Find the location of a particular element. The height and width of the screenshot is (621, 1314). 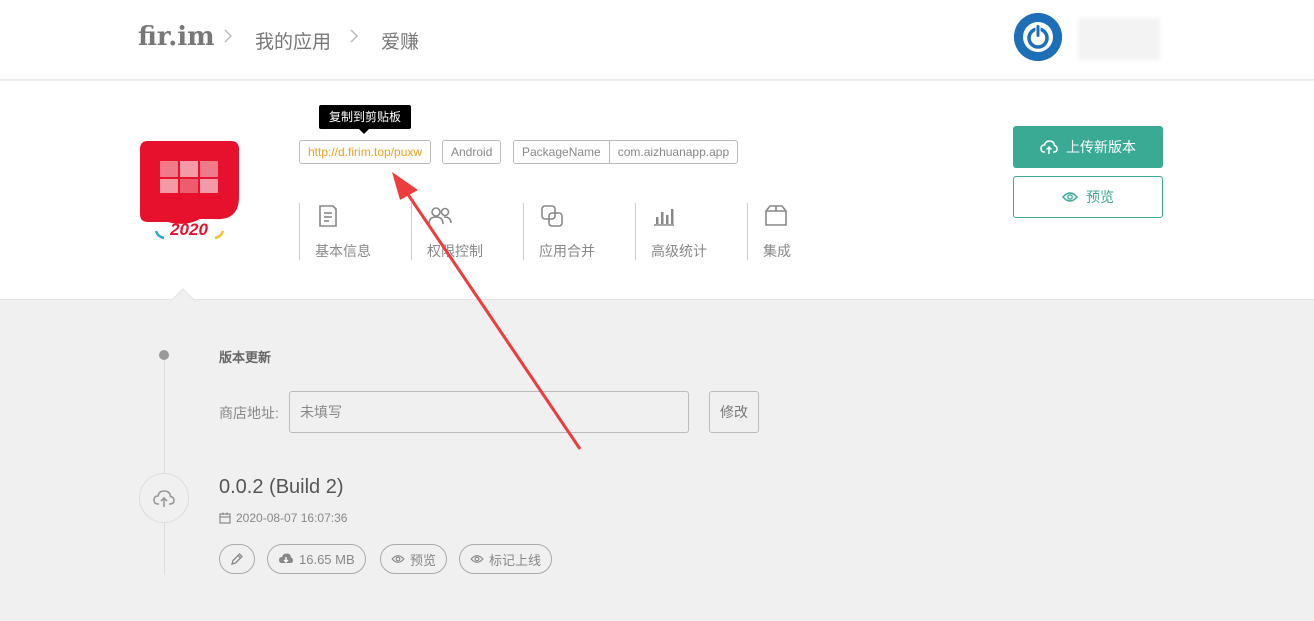

upload-new-version-button: 上传新版本 is located at coordinates (1088, 147).